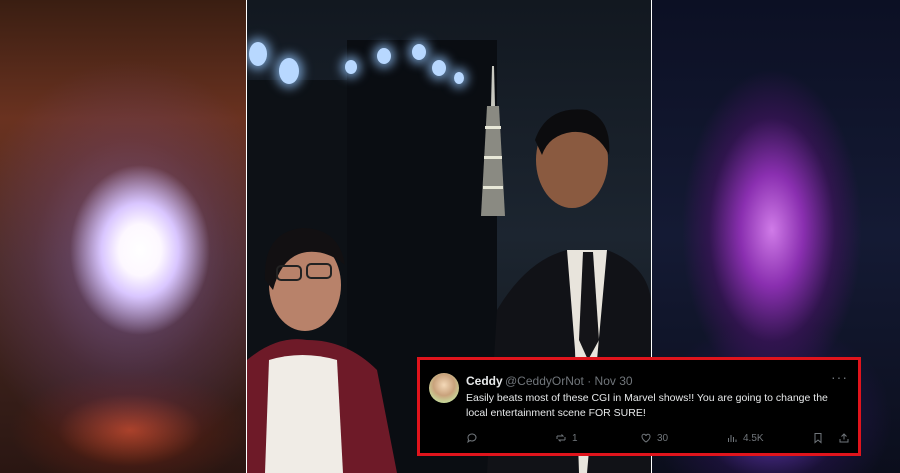 The image size is (900, 473). I want to click on share-button, so click(844, 438).